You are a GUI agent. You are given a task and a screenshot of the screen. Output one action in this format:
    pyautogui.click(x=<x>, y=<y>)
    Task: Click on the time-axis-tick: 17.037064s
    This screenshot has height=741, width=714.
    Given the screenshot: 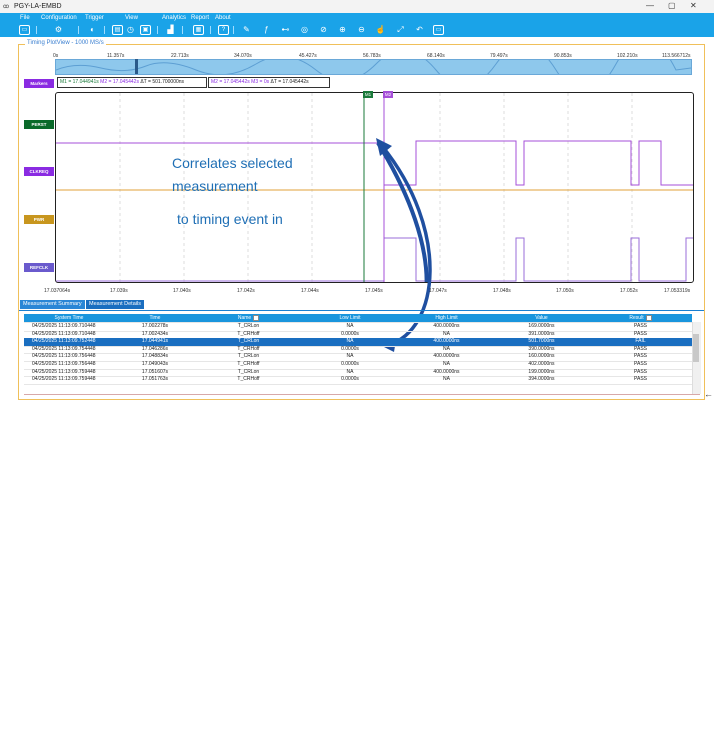 What is the action you would take?
    pyautogui.click(x=57, y=291)
    